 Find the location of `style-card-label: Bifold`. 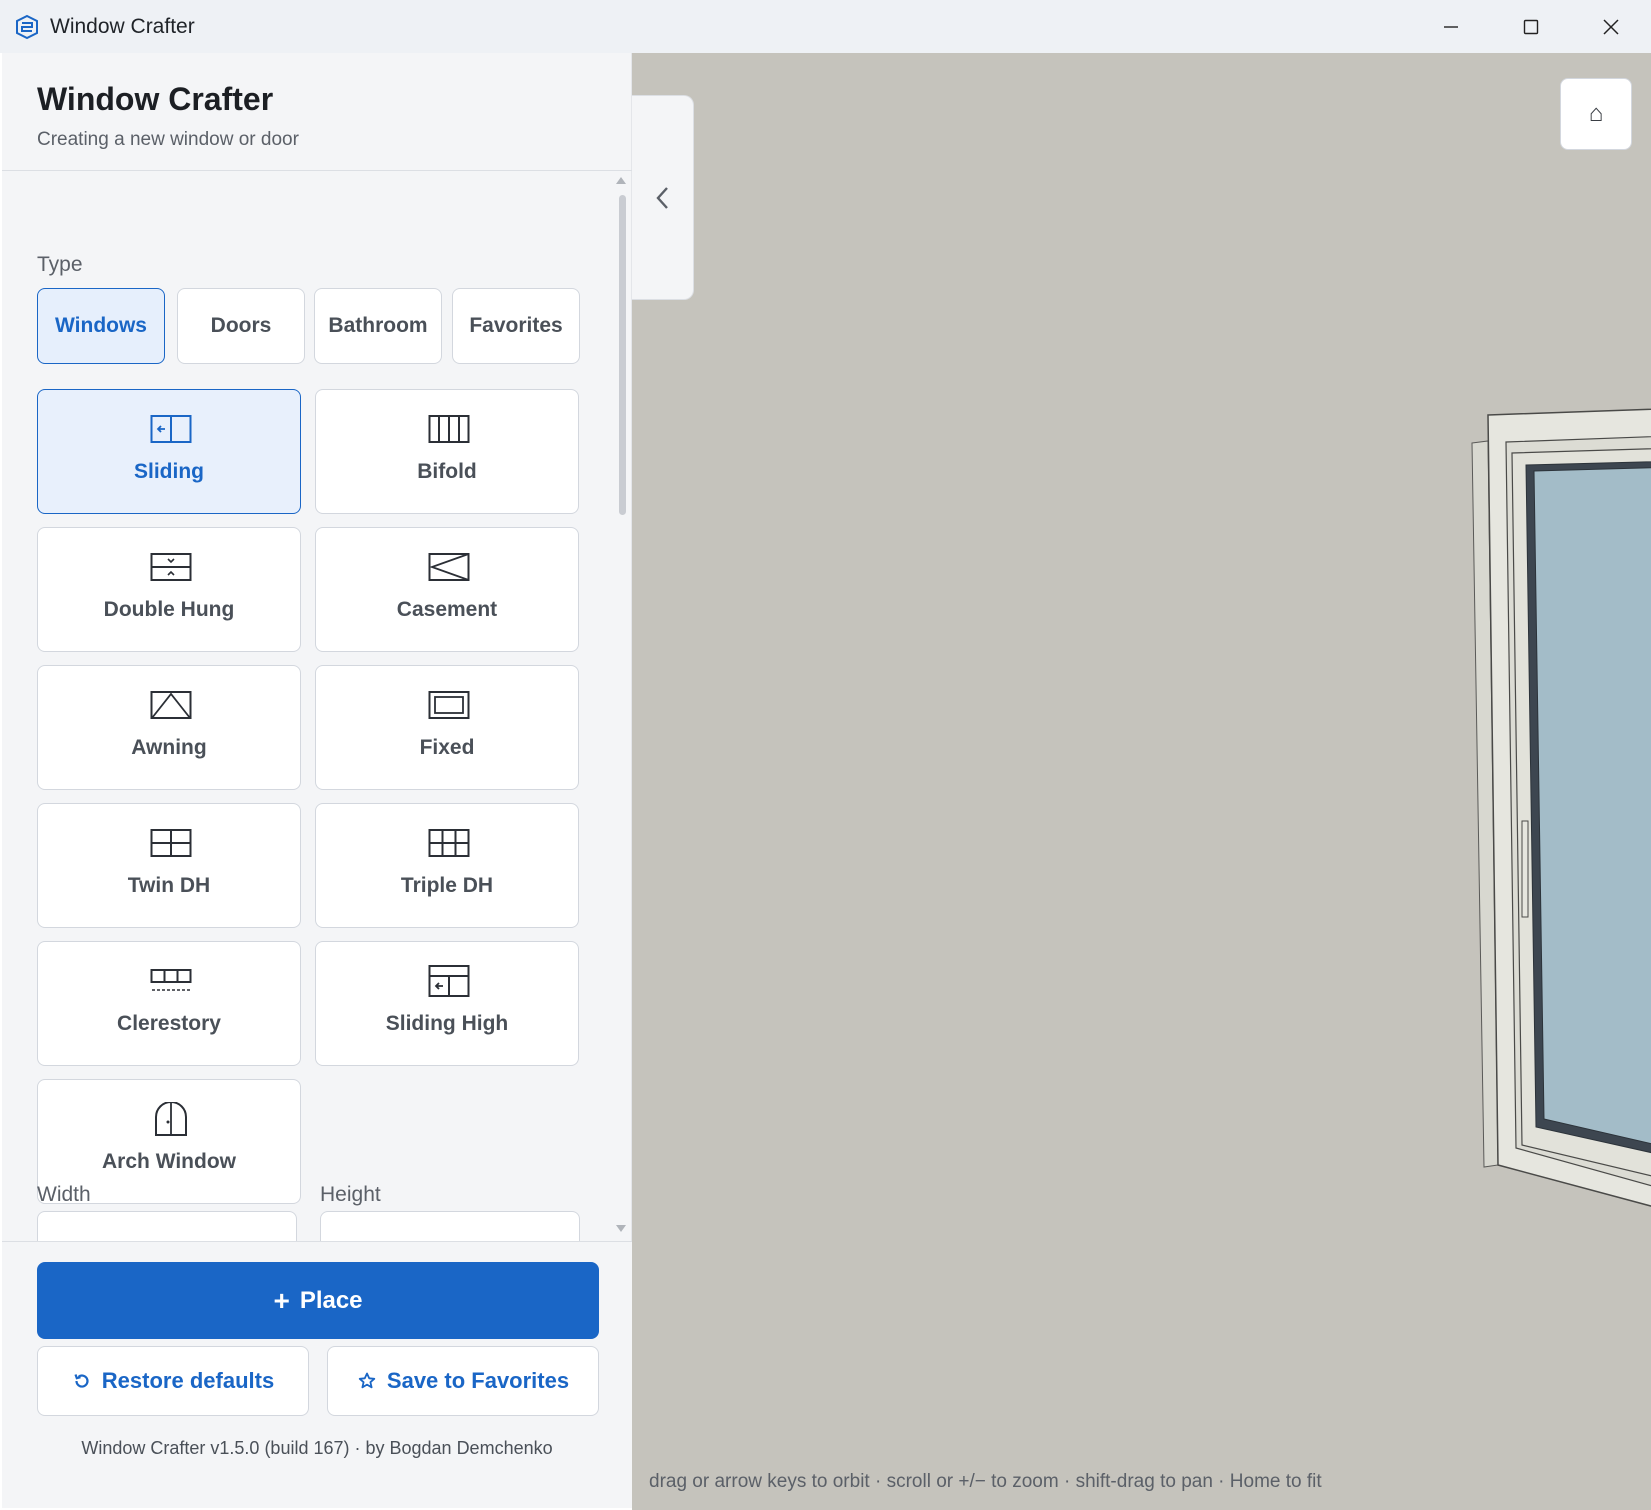

style-card-label: Bifold is located at coordinates (447, 471).